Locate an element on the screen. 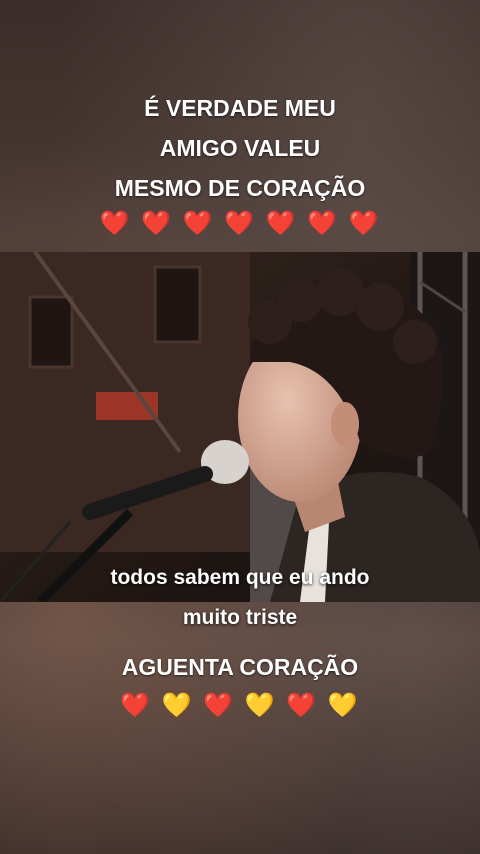  subtitle-line-1: todos sabem que eu ando is located at coordinates (240, 577).